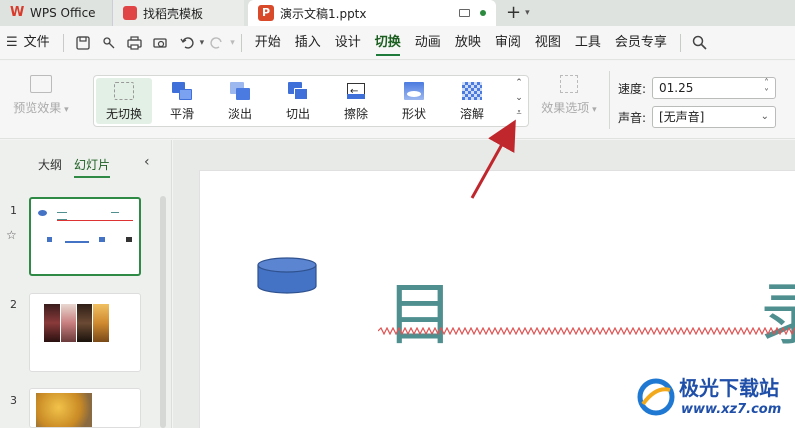 This screenshot has width=795, height=428. What do you see at coordinates (731, 409) in the screenshot?
I see `watermark-url: www.xz7.com` at bounding box center [731, 409].